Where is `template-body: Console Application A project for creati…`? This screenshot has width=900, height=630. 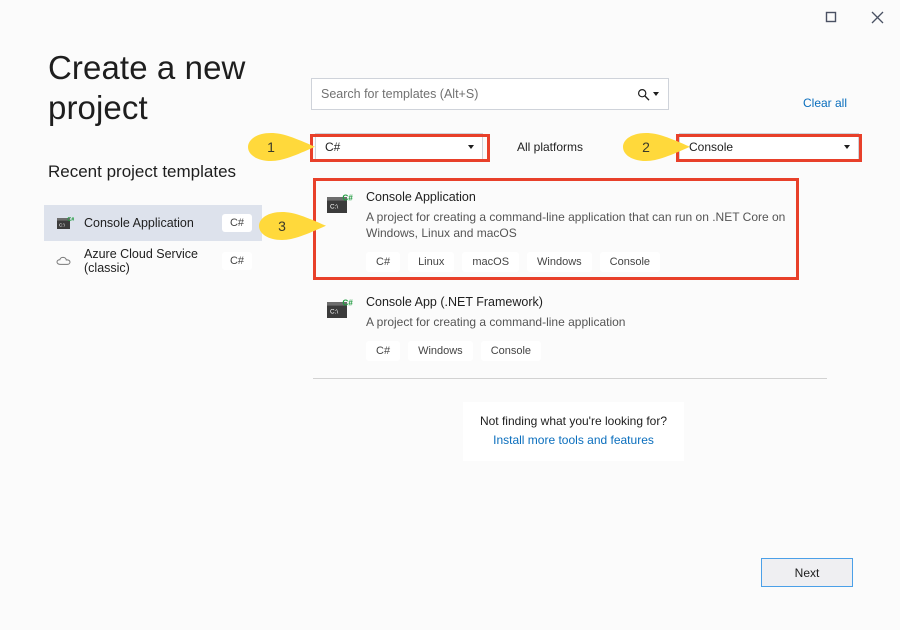
template-body: Console Application A project for creati… is located at coordinates (576, 231).